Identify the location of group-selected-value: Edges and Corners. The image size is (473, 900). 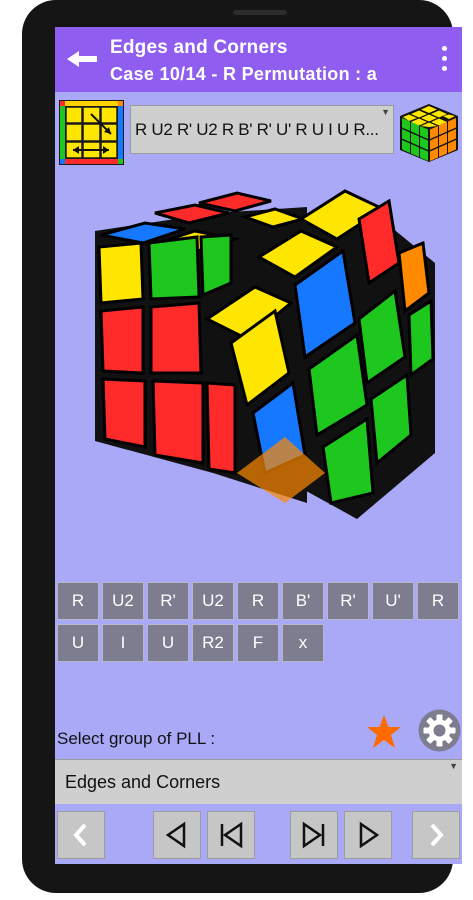
(143, 782).